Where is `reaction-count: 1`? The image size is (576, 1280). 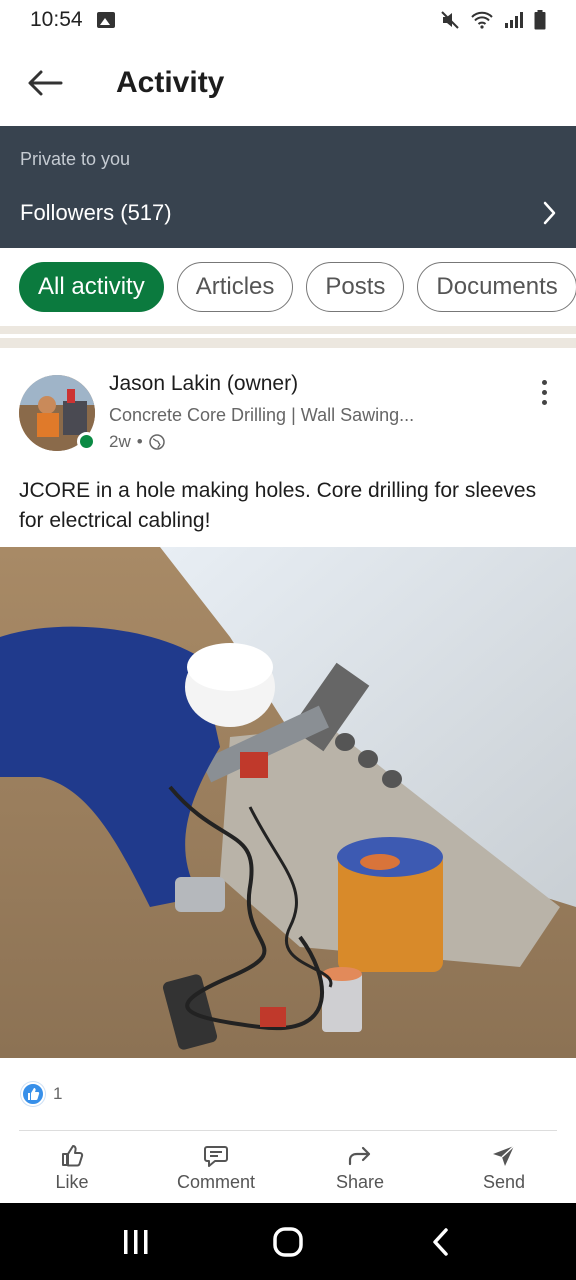
reaction-count: 1 is located at coordinates (58, 1093).